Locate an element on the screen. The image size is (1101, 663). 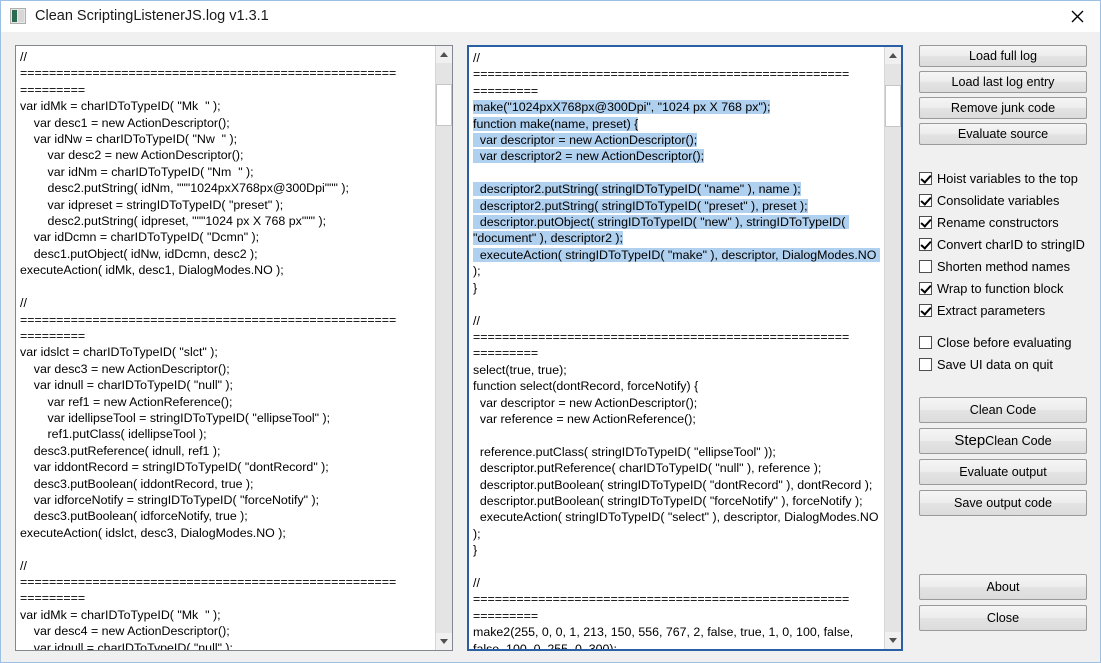
checkbox-save-ui-data-on-quit: Save UI data on quit is located at coordinates (1004, 364).